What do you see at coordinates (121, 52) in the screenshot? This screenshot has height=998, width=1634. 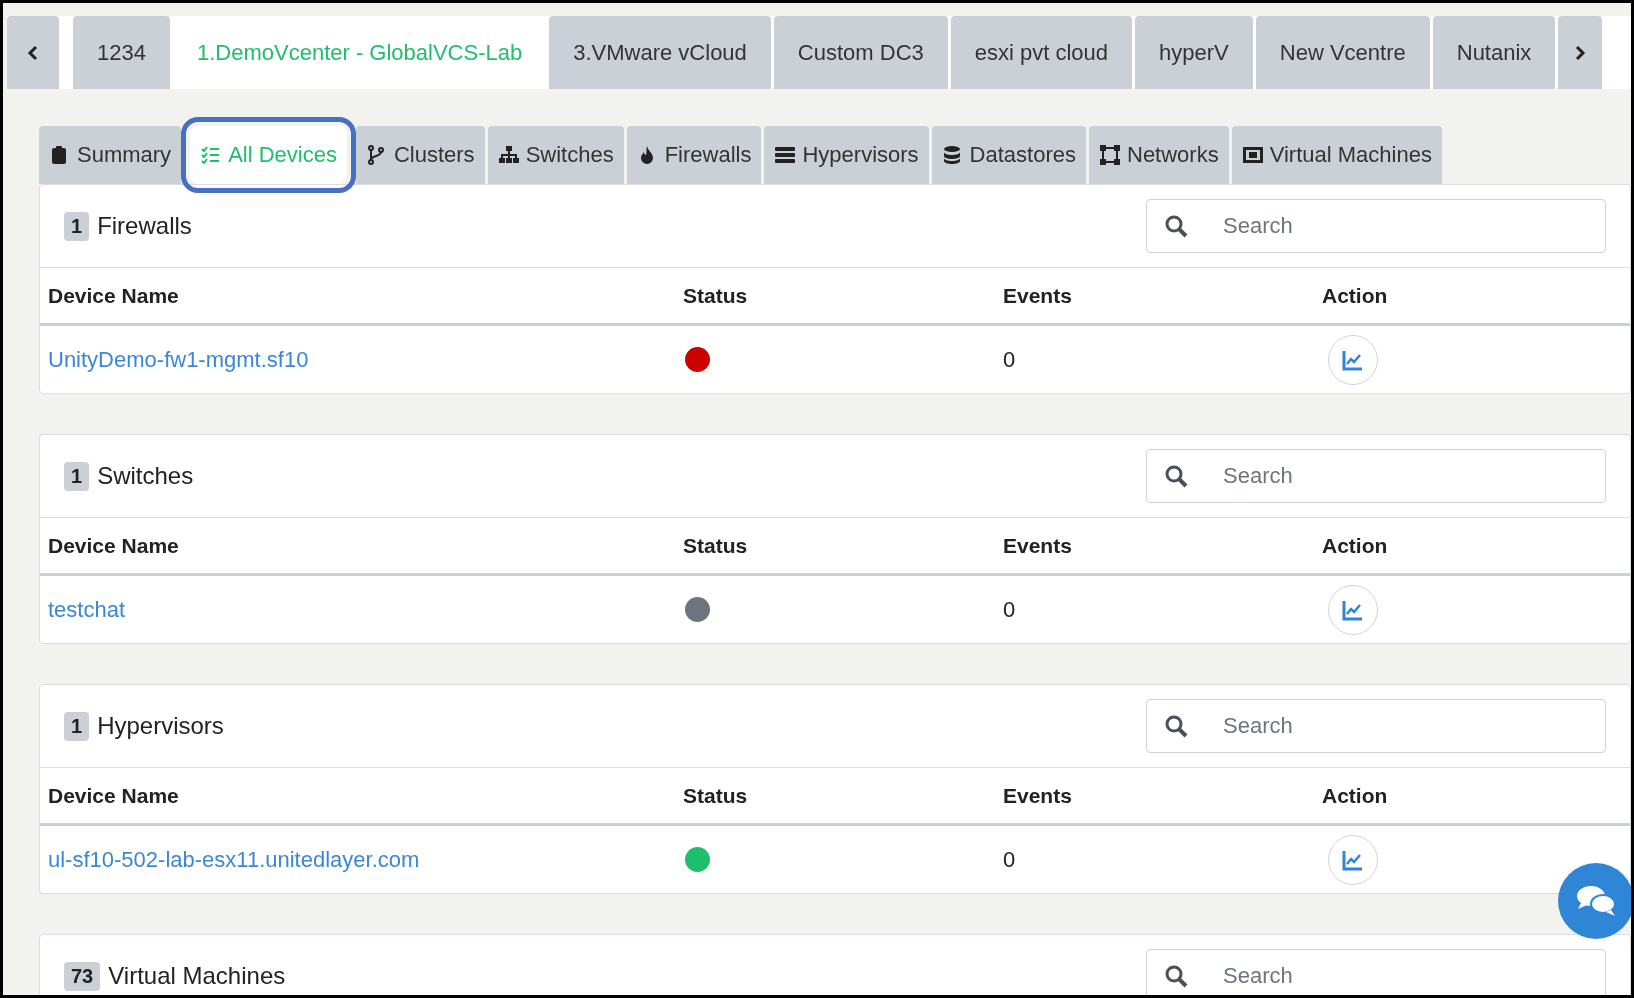 I see `vcenter-tab: 1234` at bounding box center [121, 52].